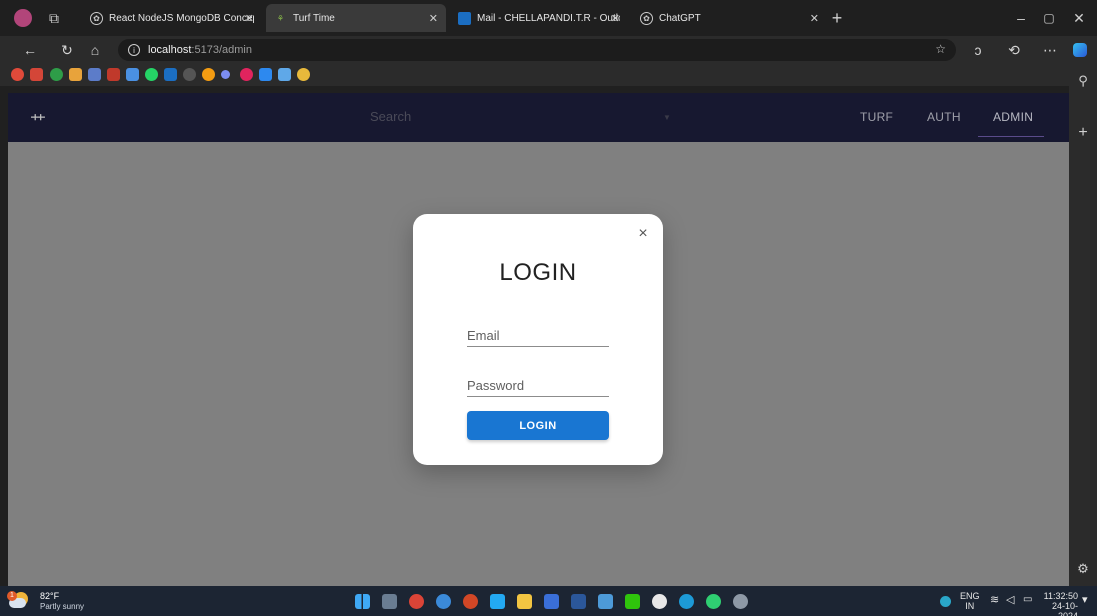 The image size is (1097, 616). I want to click on wifi-icon: ≋, so click(994, 600).